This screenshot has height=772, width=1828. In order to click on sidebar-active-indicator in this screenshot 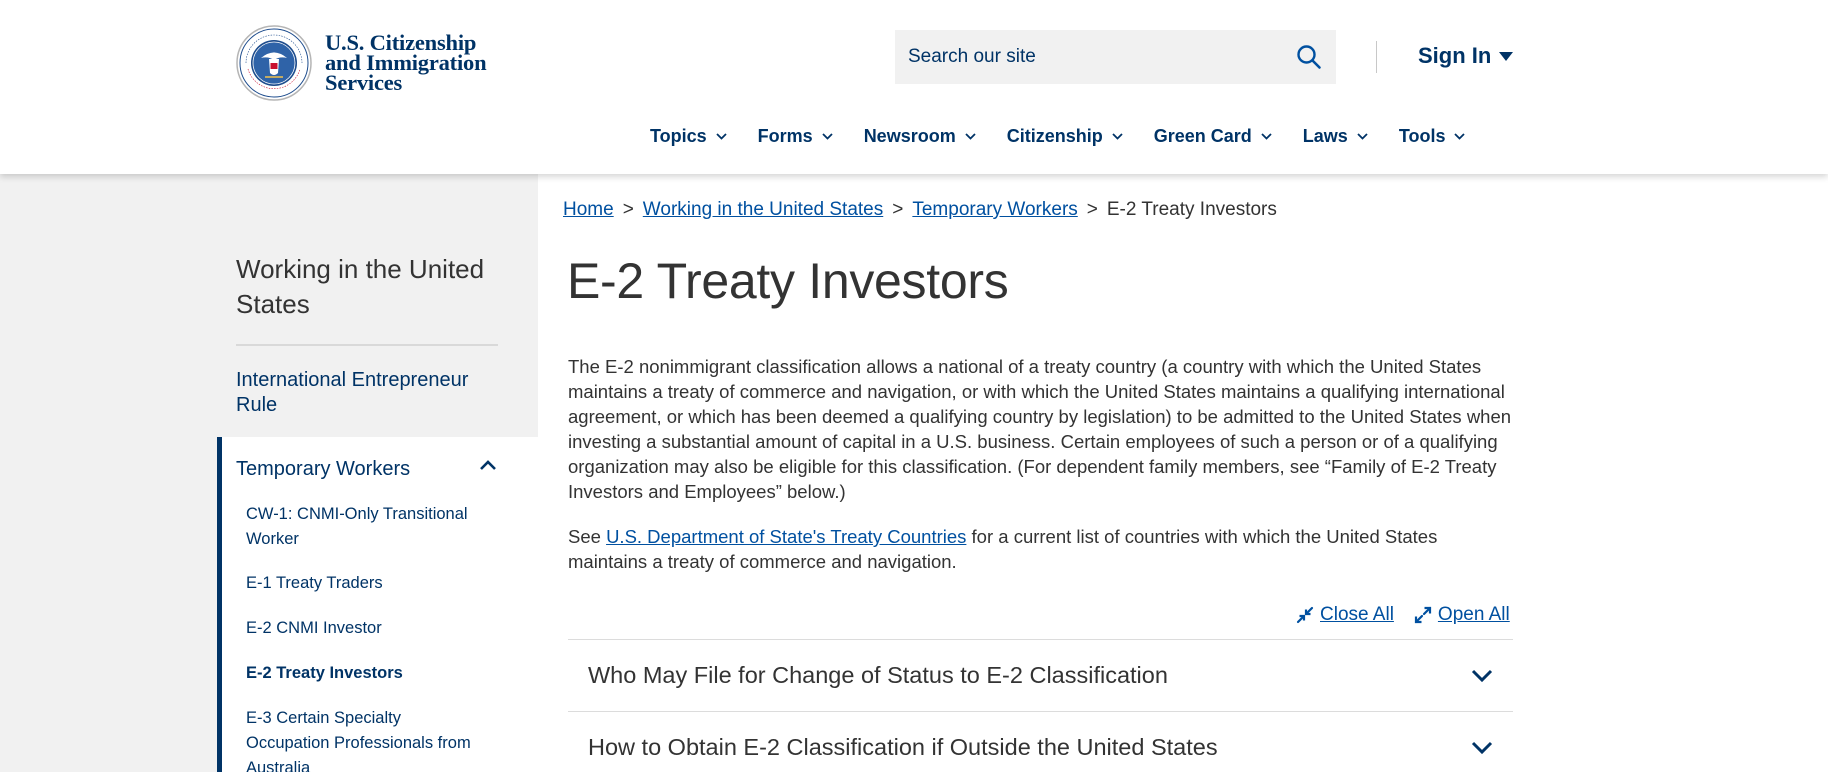, I will do `click(219, 604)`.